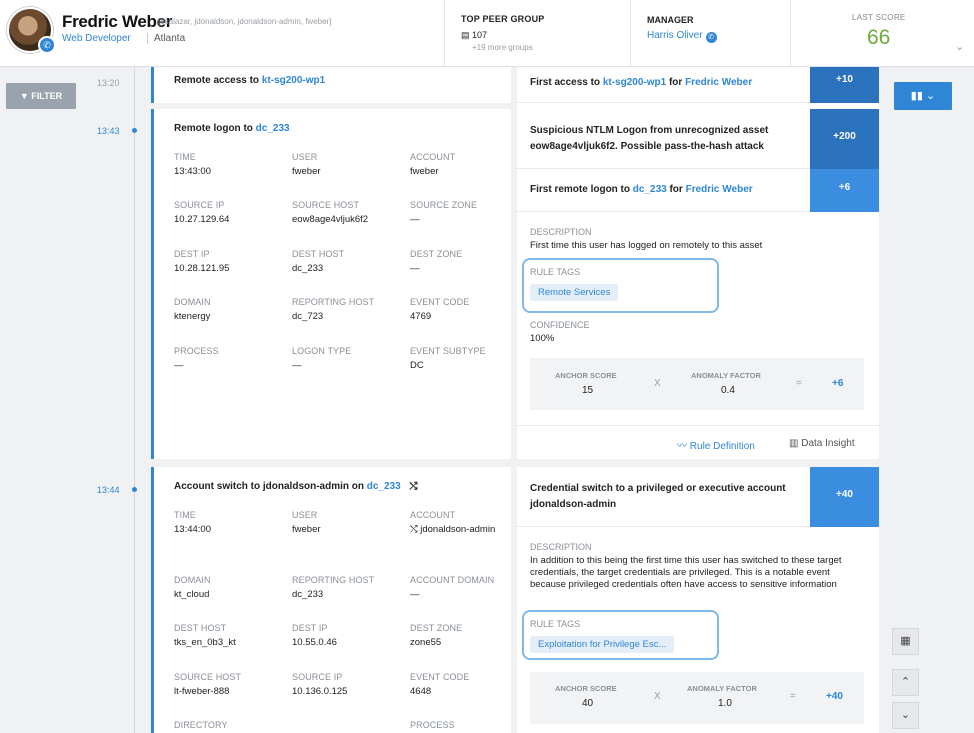  What do you see at coordinates (465, 309) in the screenshot?
I see `event-field: EVENT CODE 4769` at bounding box center [465, 309].